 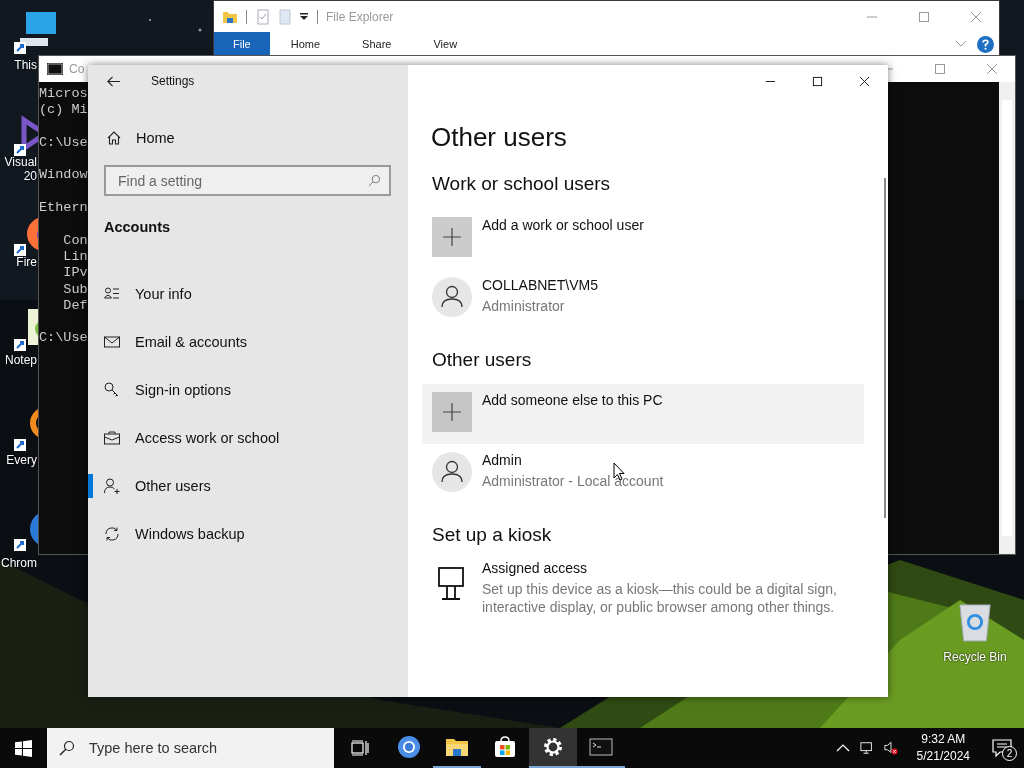 I want to click on console-line: Window, so click(x=63, y=175).